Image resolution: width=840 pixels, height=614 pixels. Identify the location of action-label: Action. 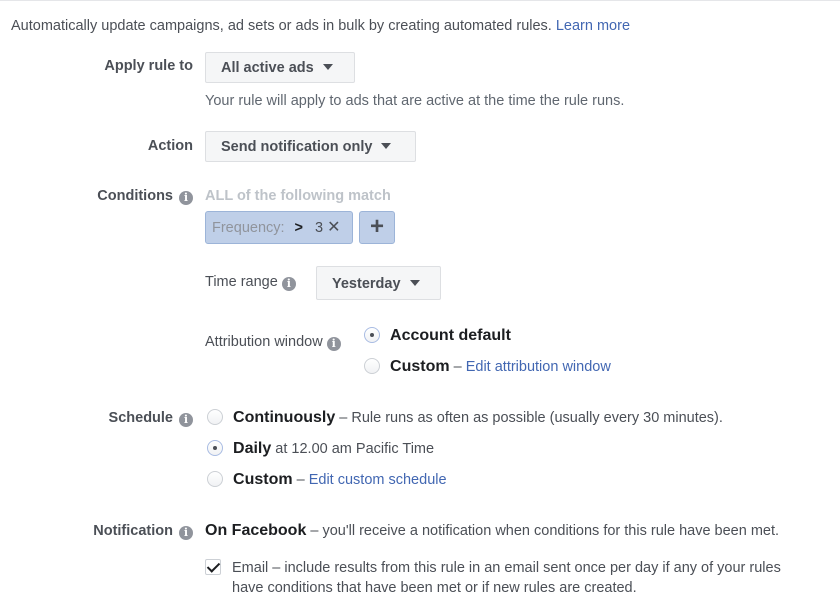
(170, 146).